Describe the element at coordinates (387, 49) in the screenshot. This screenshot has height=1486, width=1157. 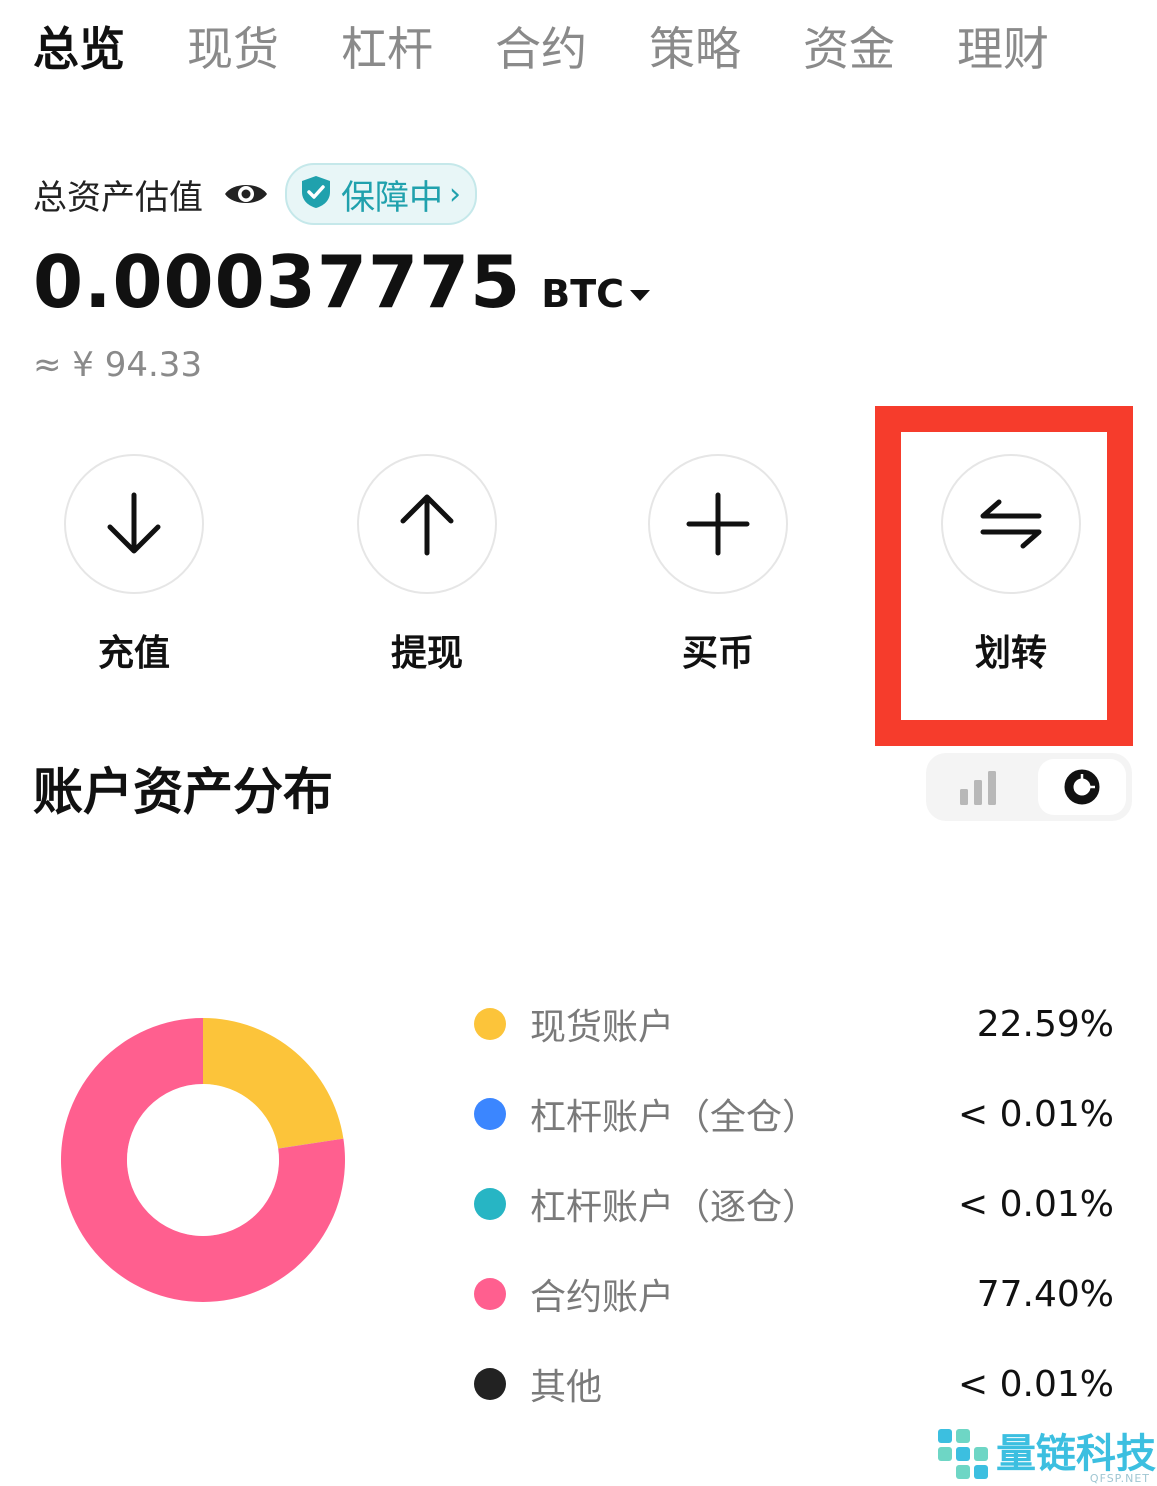
I see `tab-margin: 杠杆` at that location.